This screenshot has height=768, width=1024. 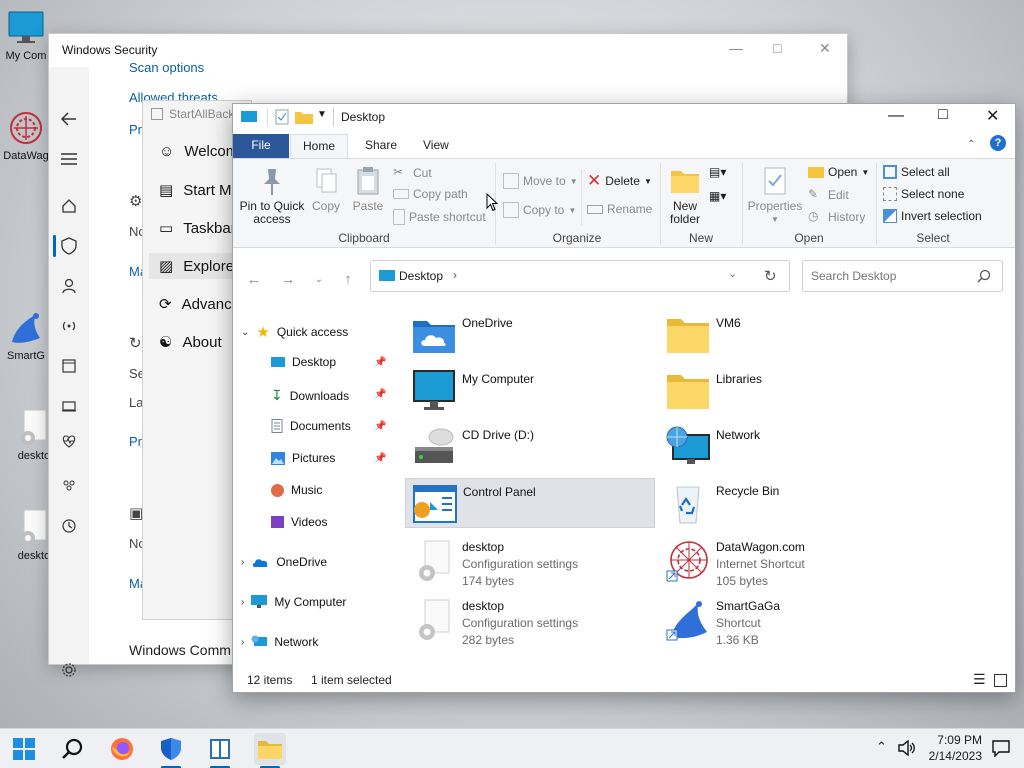 I want to click on details-view-icon: ☰, so click(x=979, y=679).